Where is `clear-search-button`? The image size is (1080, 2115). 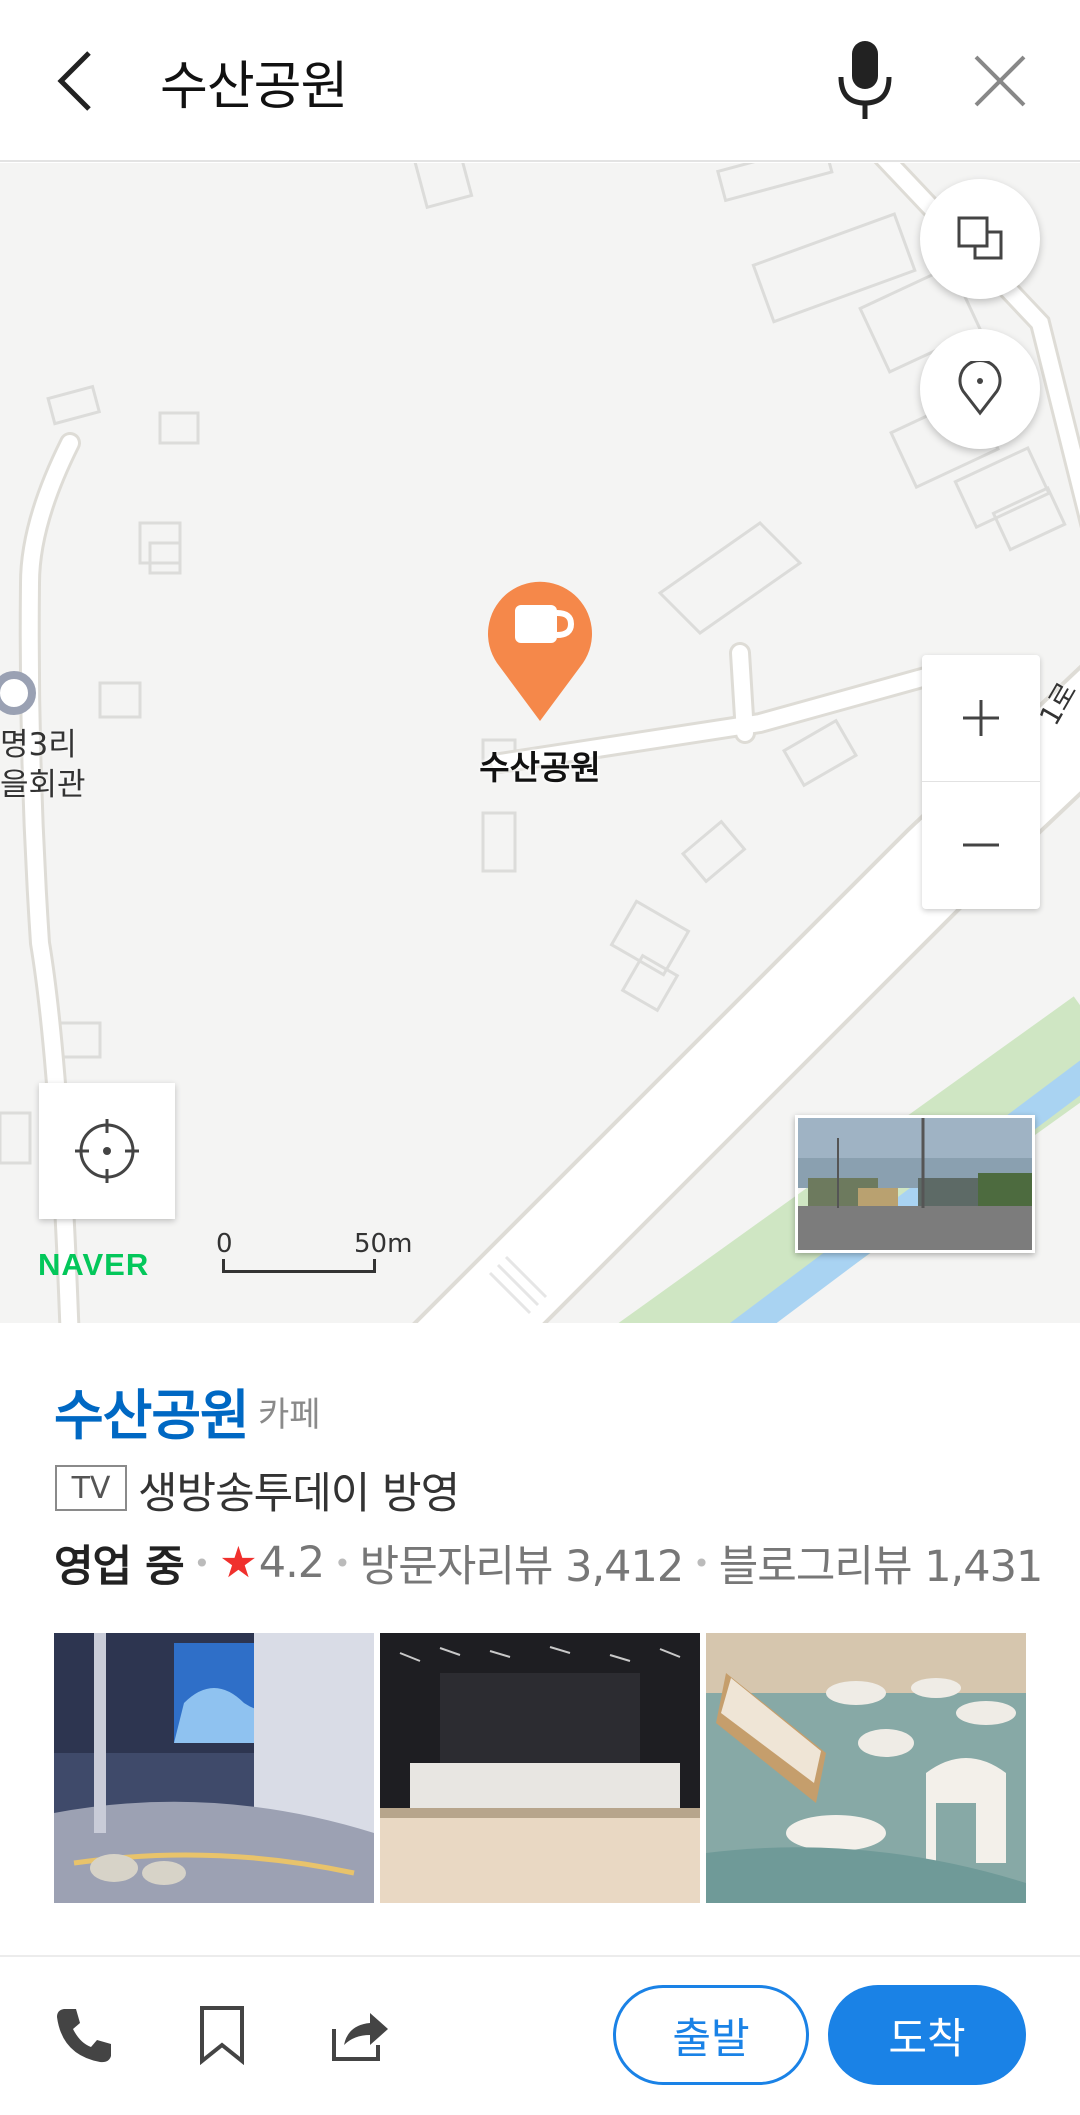 clear-search-button is located at coordinates (1000, 81).